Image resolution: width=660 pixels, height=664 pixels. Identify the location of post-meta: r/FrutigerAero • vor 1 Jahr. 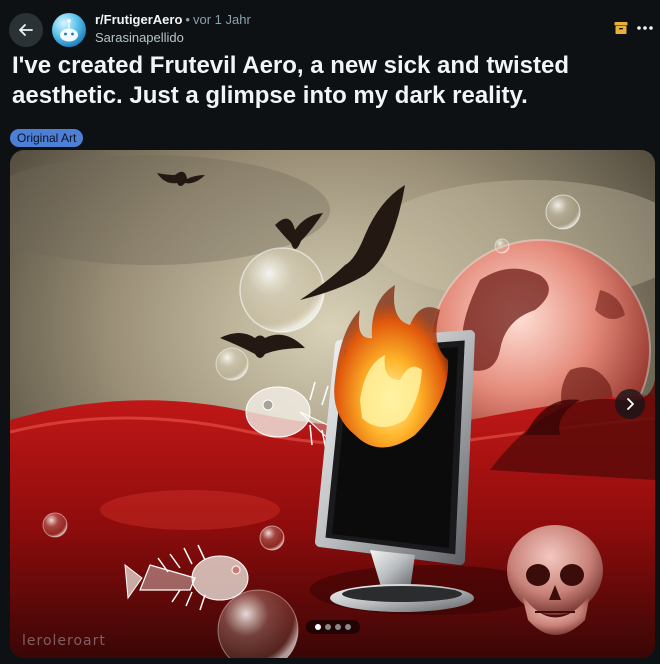
(173, 20).